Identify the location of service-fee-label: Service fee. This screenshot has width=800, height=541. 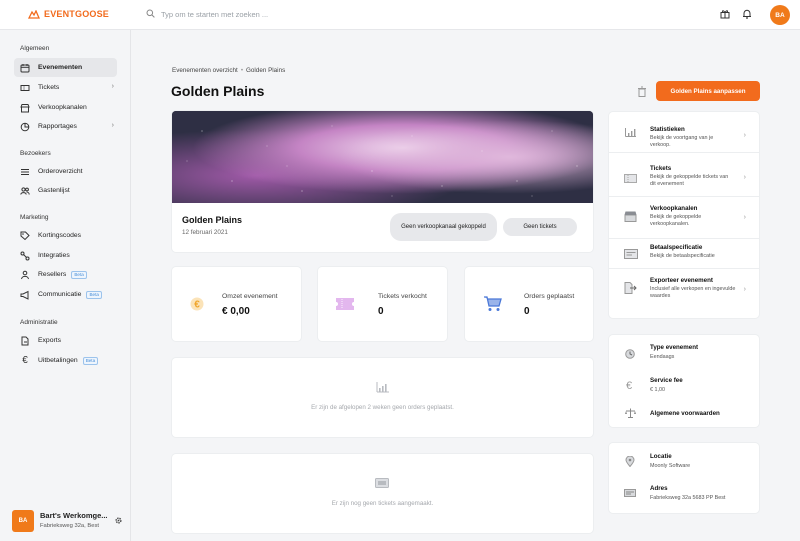
(666, 380).